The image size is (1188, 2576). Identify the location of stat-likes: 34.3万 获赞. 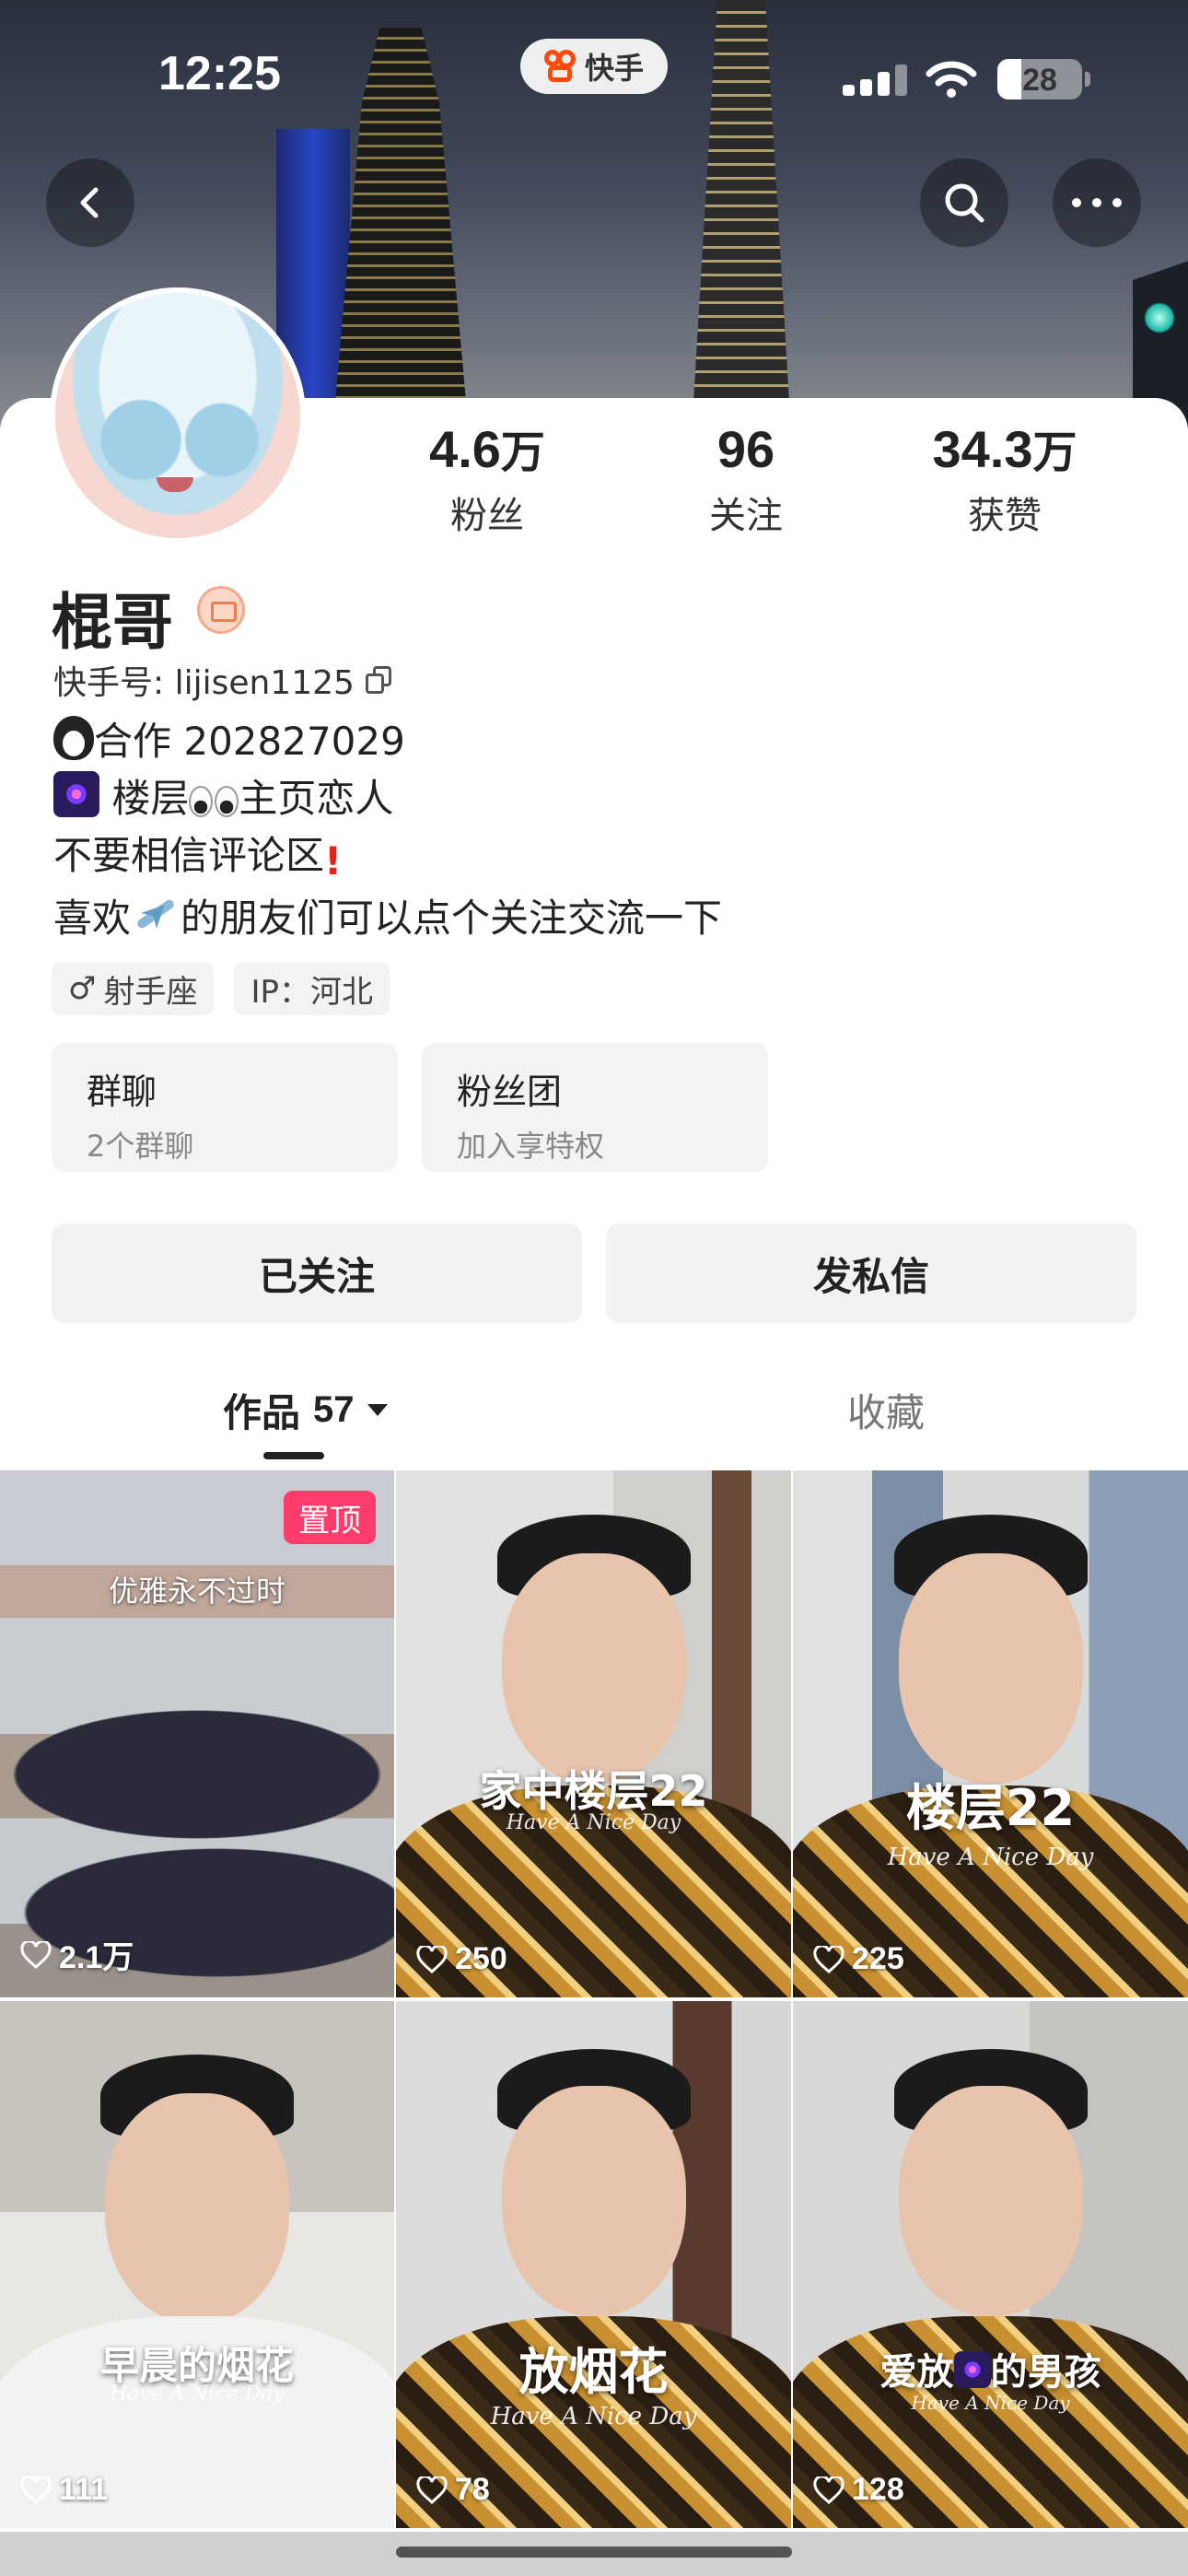
(1004, 480).